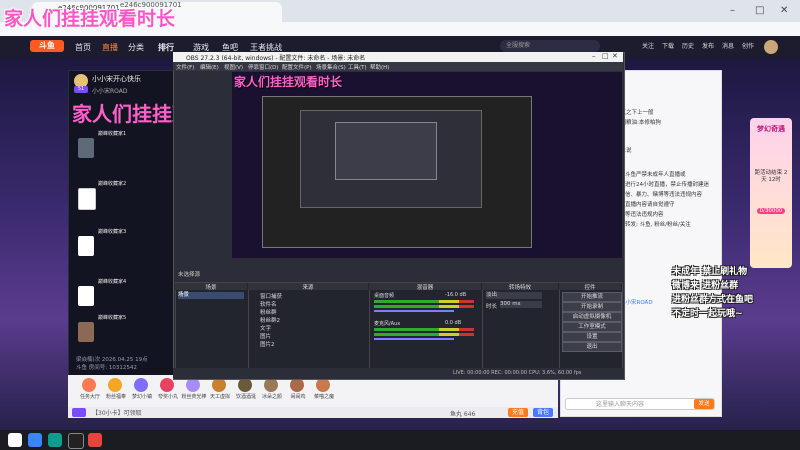 The width and height of the screenshot is (800, 450). Describe the element at coordinates (605, 56) in the screenshot. I see `obs-maximize-icon: □` at that location.